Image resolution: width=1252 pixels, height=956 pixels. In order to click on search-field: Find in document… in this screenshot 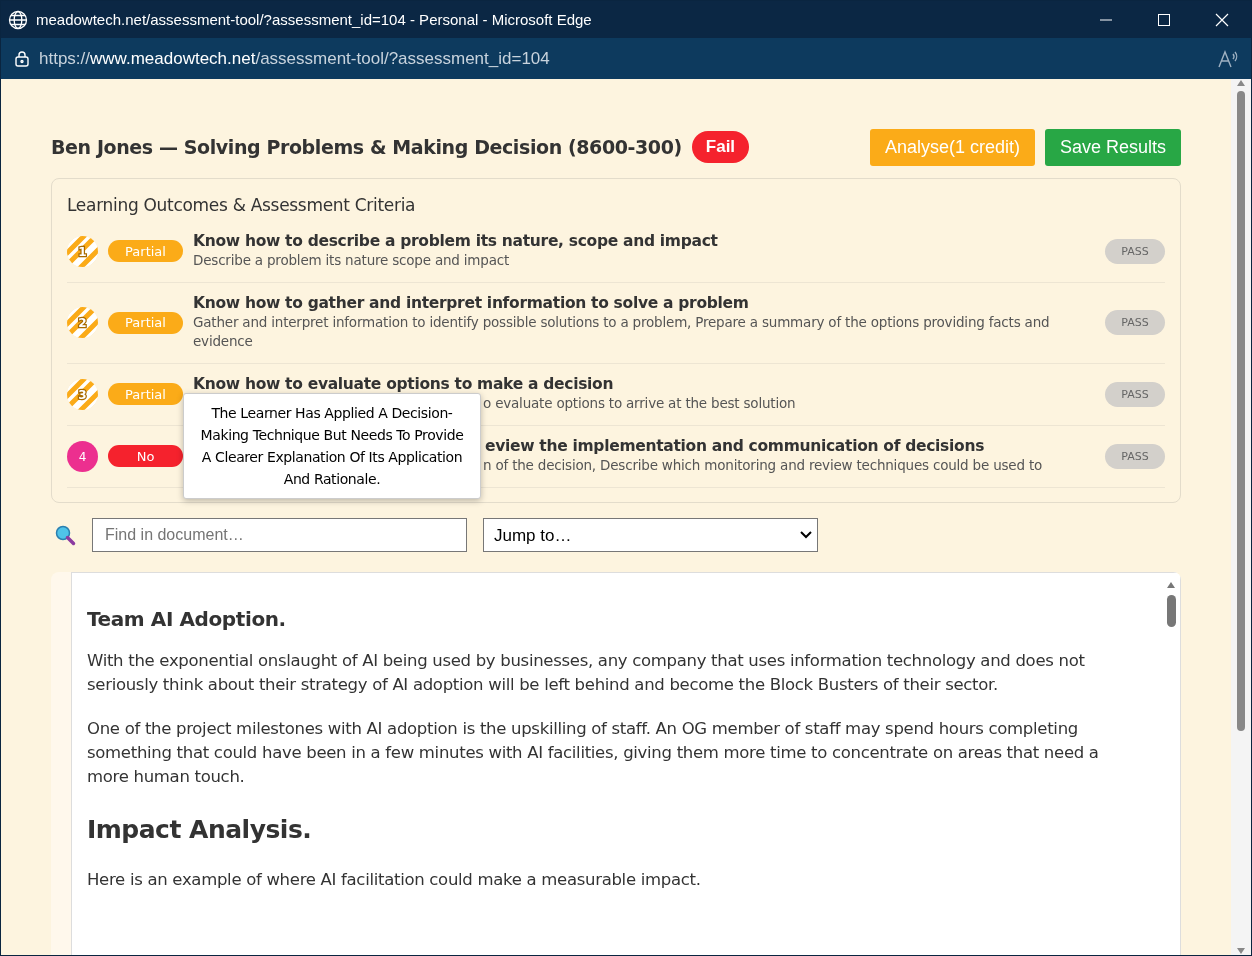, I will do `click(279, 535)`.